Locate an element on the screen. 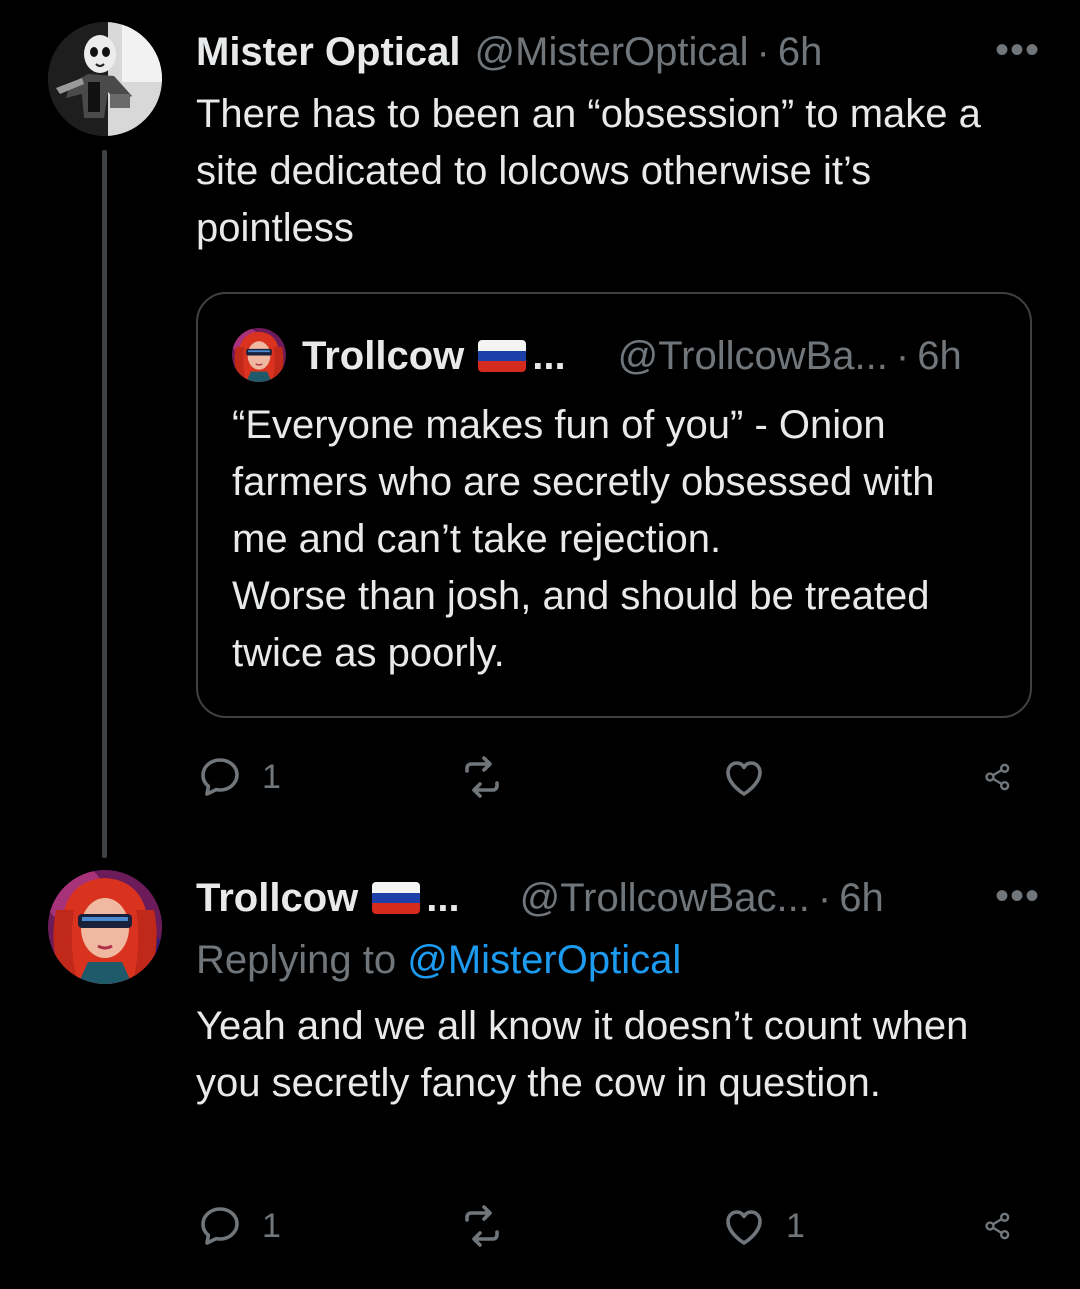 The width and height of the screenshot is (1080, 1289). tweet-header: Trollcow ... @TrollcowBac... · 6h ••• is located at coordinates (618, 898).